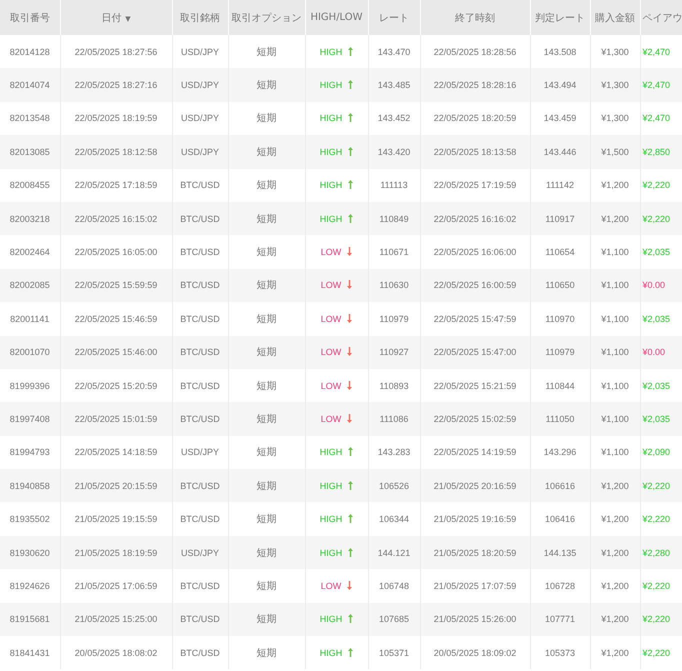 The image size is (682, 671). What do you see at coordinates (394, 385) in the screenshot?
I see `table-cell: 110893` at bounding box center [394, 385].